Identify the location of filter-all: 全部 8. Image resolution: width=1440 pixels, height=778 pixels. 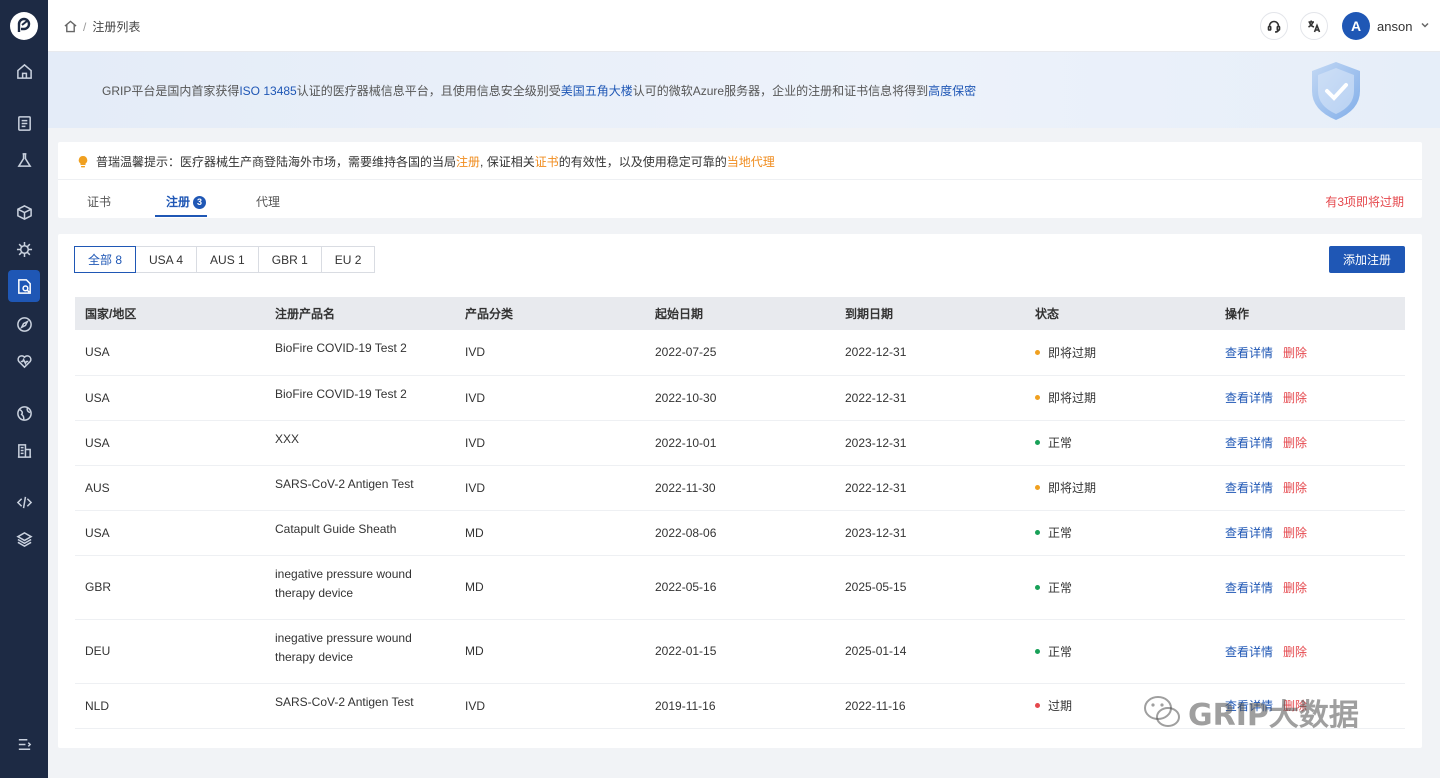
(105, 259).